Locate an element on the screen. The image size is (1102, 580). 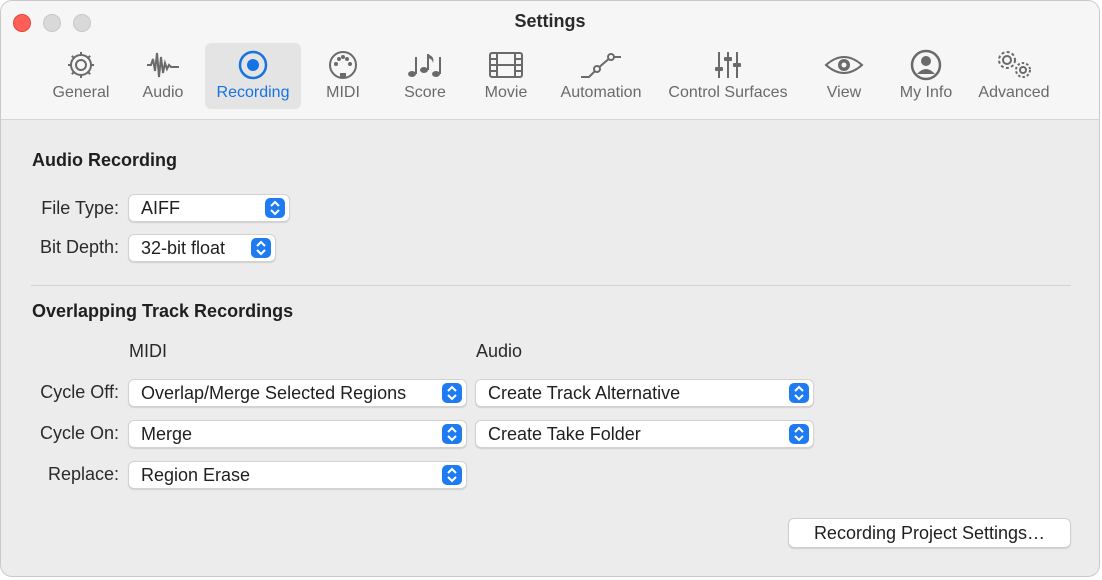
cycle-off-label: Cycle Off: is located at coordinates (79, 392).